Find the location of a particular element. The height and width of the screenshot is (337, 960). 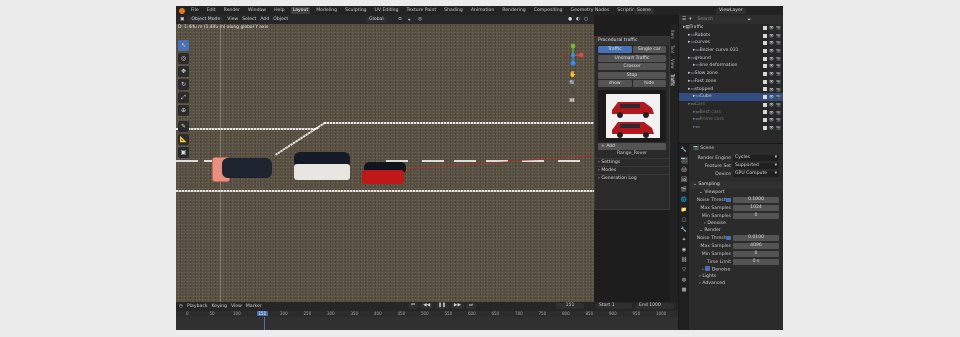

rotate-tool-icon: ↻ is located at coordinates (183, 84).